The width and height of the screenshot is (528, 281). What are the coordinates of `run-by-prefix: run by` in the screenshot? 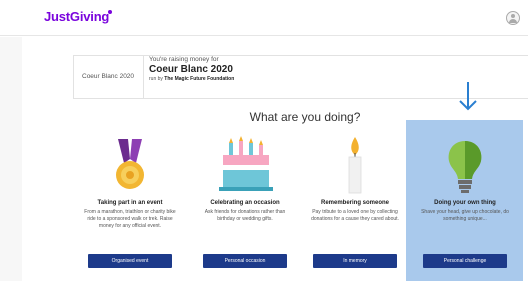 It's located at (156, 79).